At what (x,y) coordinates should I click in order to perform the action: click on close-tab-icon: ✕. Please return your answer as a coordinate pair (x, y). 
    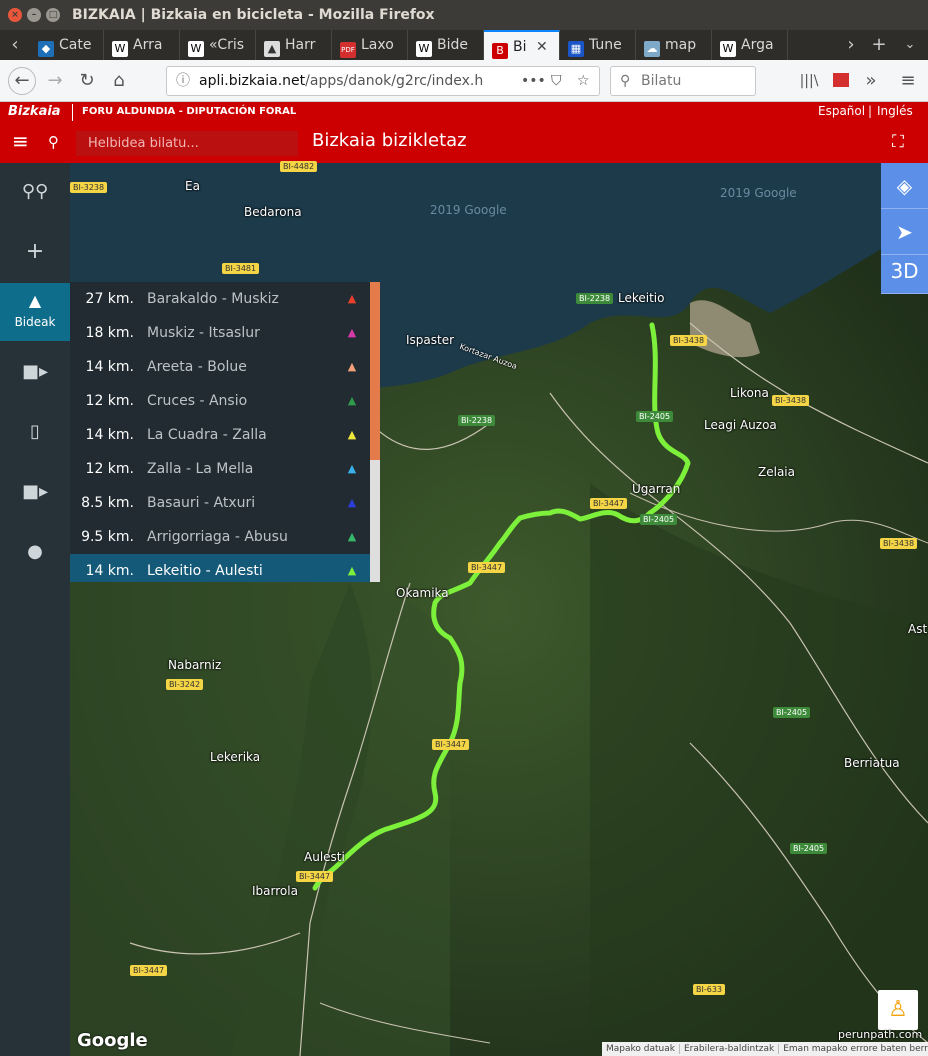
    Looking at the image, I should click on (542, 46).